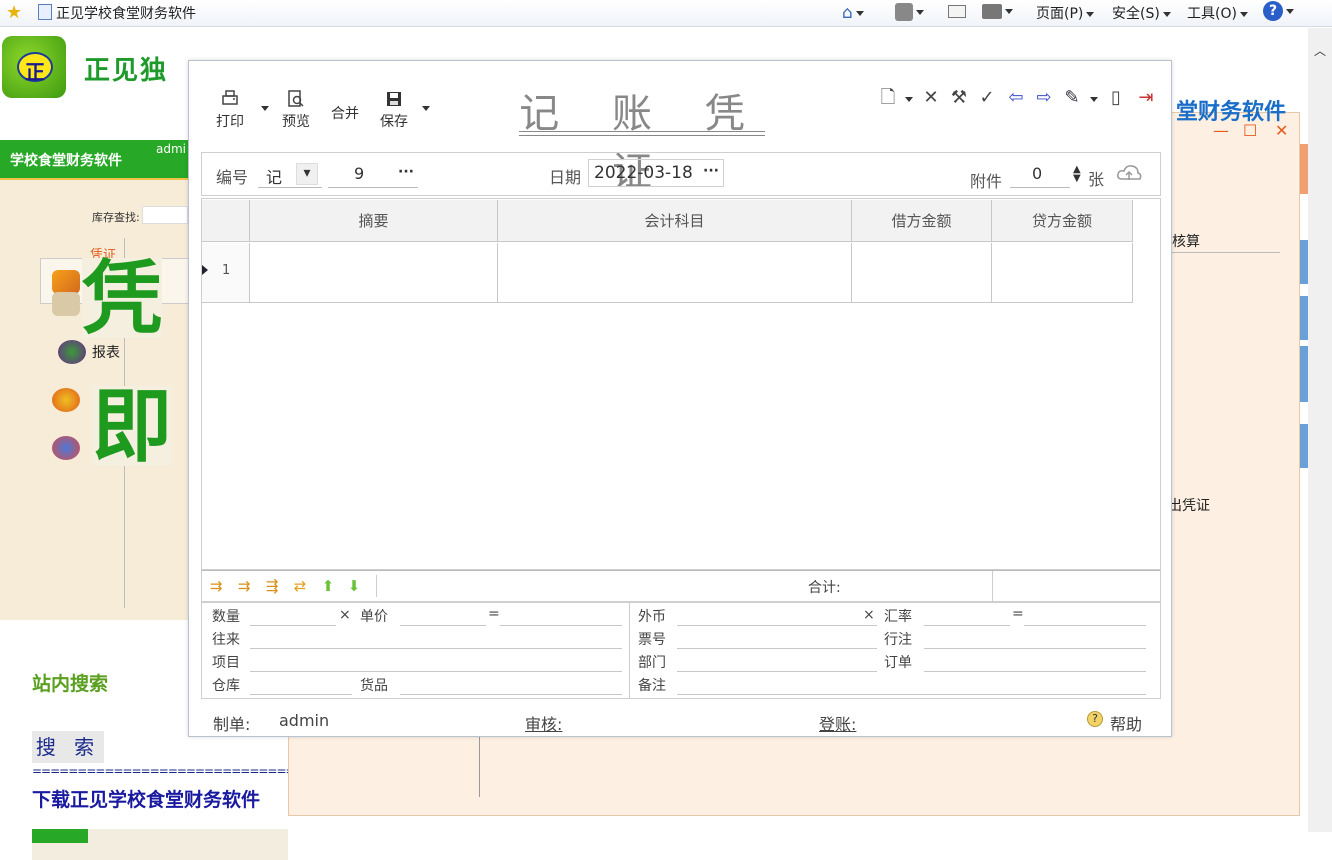 Image resolution: width=1332 pixels, height=860 pixels. Describe the element at coordinates (274, 176) in the screenshot. I see `number-type-select: 记` at that location.